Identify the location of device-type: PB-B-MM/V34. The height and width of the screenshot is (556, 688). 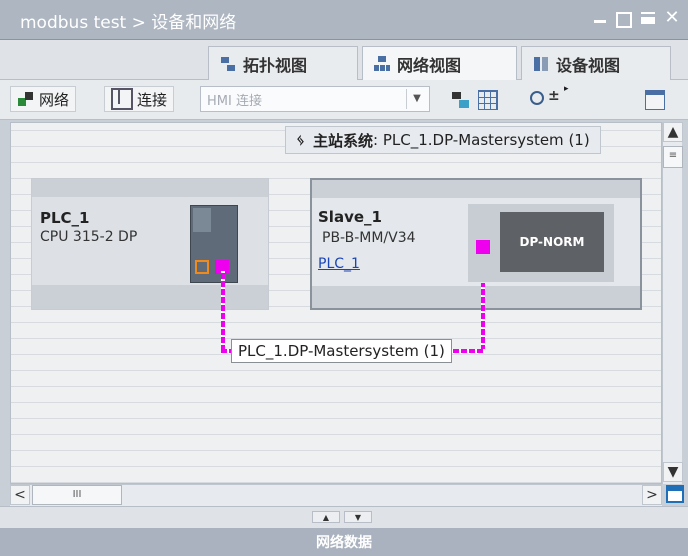
(369, 238).